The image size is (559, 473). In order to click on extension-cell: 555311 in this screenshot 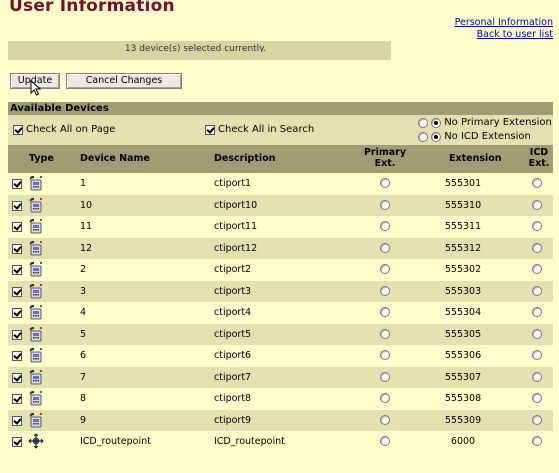, I will do `click(463, 226)`.